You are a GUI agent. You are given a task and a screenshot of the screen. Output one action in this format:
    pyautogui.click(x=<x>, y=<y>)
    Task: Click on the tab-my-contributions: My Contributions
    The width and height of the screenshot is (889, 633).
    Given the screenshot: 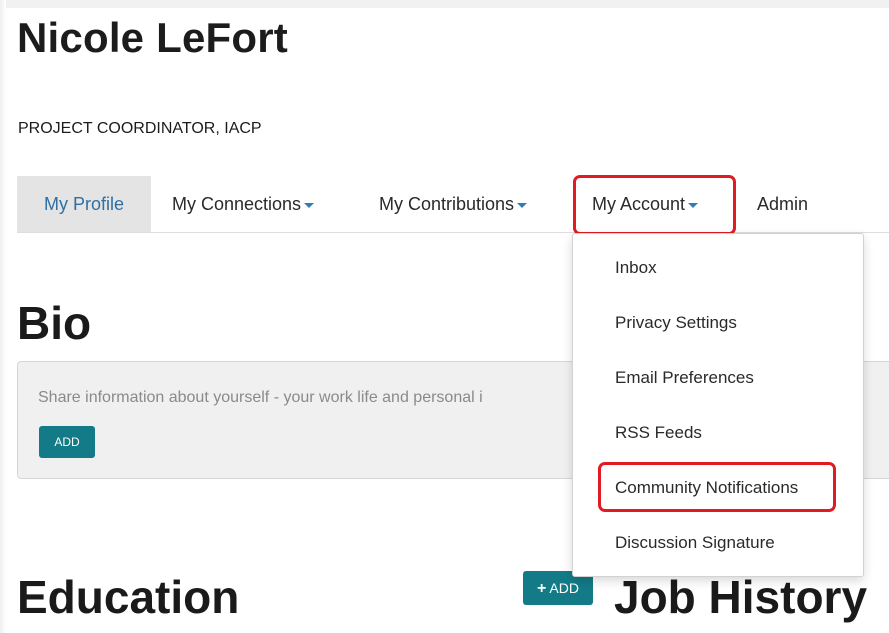 What is the action you would take?
    pyautogui.click(x=453, y=204)
    